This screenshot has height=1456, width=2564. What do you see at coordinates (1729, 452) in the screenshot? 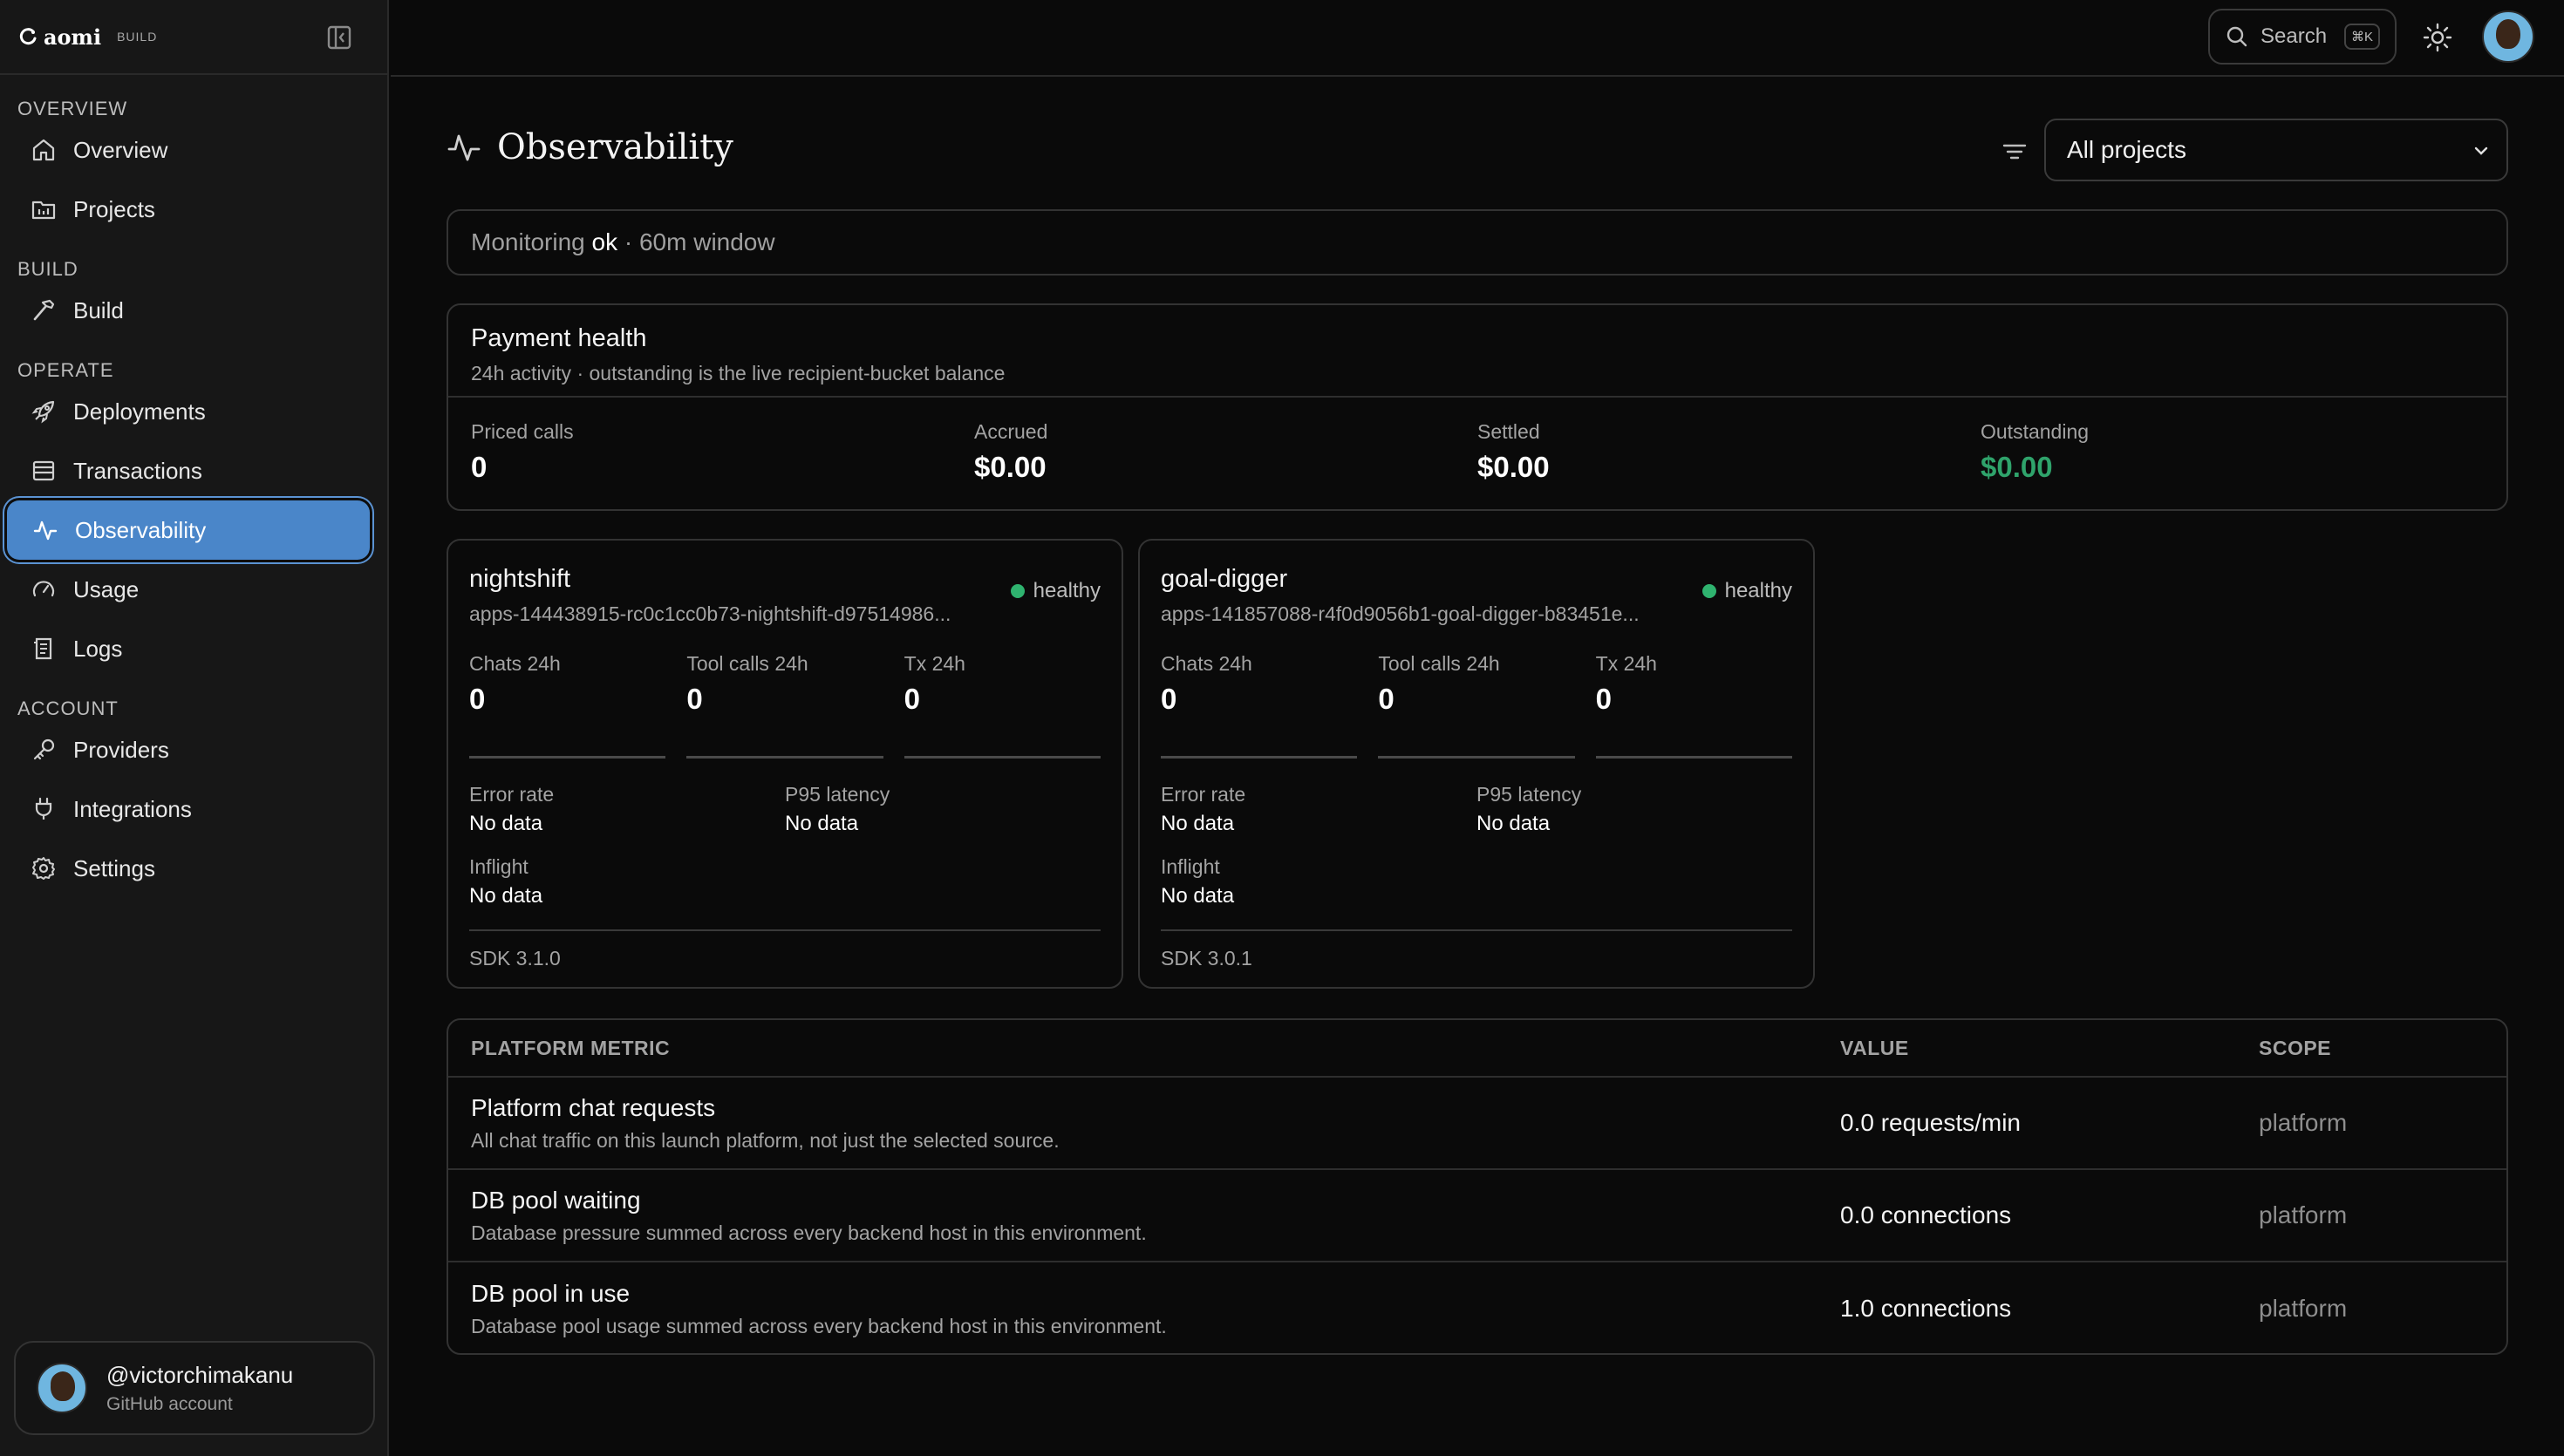
I see `stat-settled: Settled $0.00` at bounding box center [1729, 452].